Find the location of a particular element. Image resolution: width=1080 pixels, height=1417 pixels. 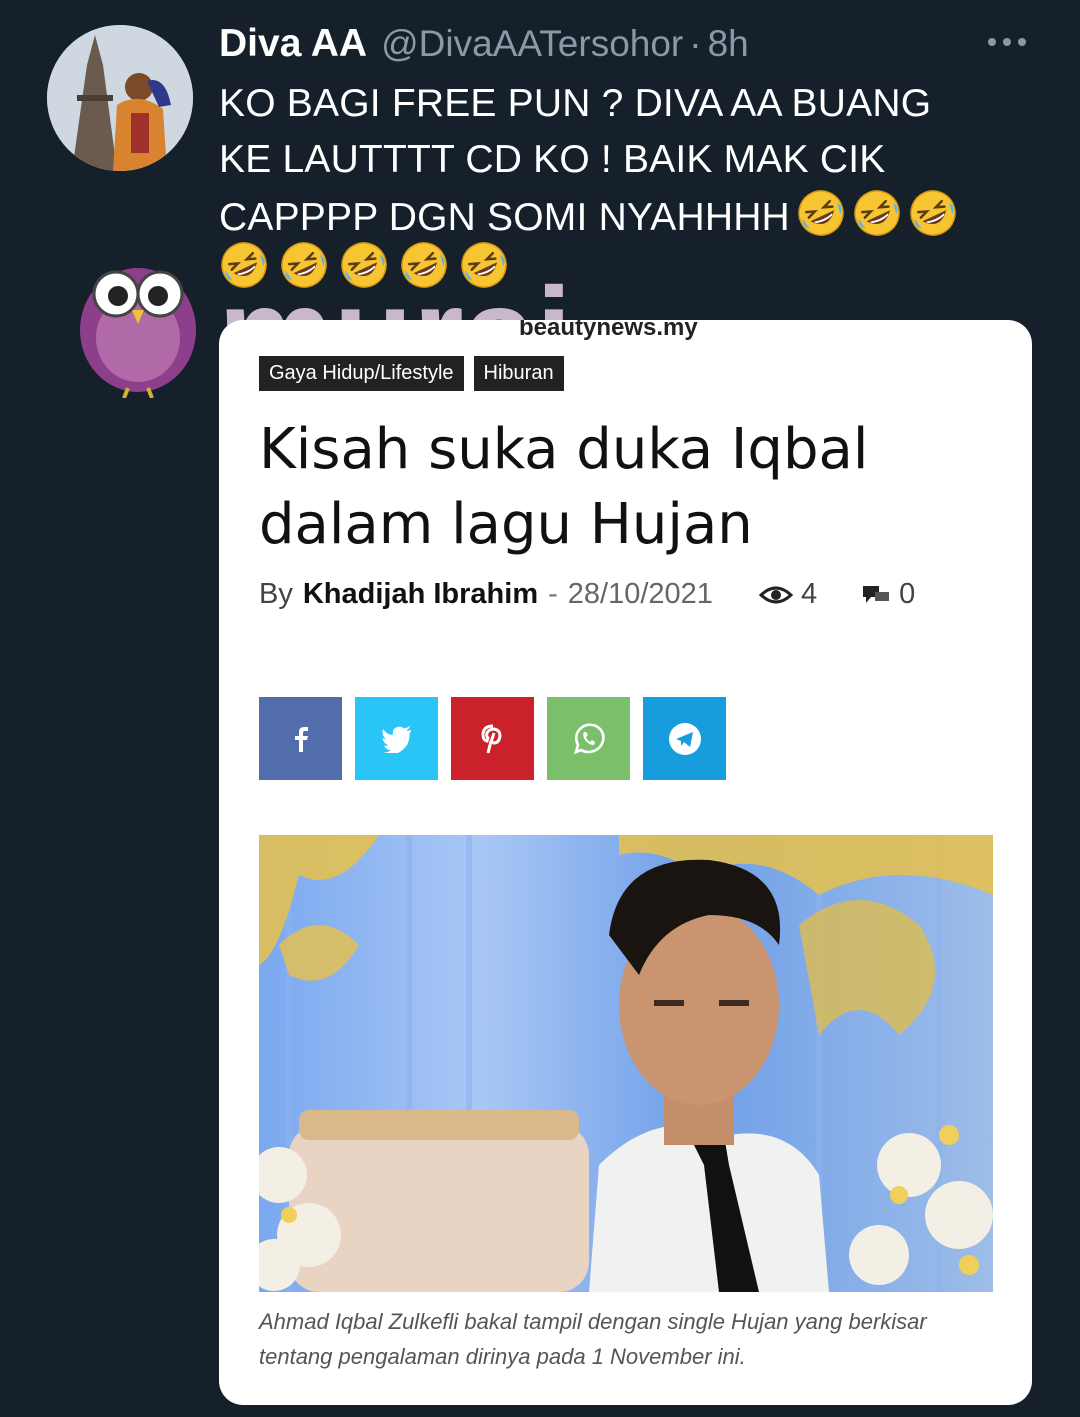

comments-value: 0 is located at coordinates (907, 594).